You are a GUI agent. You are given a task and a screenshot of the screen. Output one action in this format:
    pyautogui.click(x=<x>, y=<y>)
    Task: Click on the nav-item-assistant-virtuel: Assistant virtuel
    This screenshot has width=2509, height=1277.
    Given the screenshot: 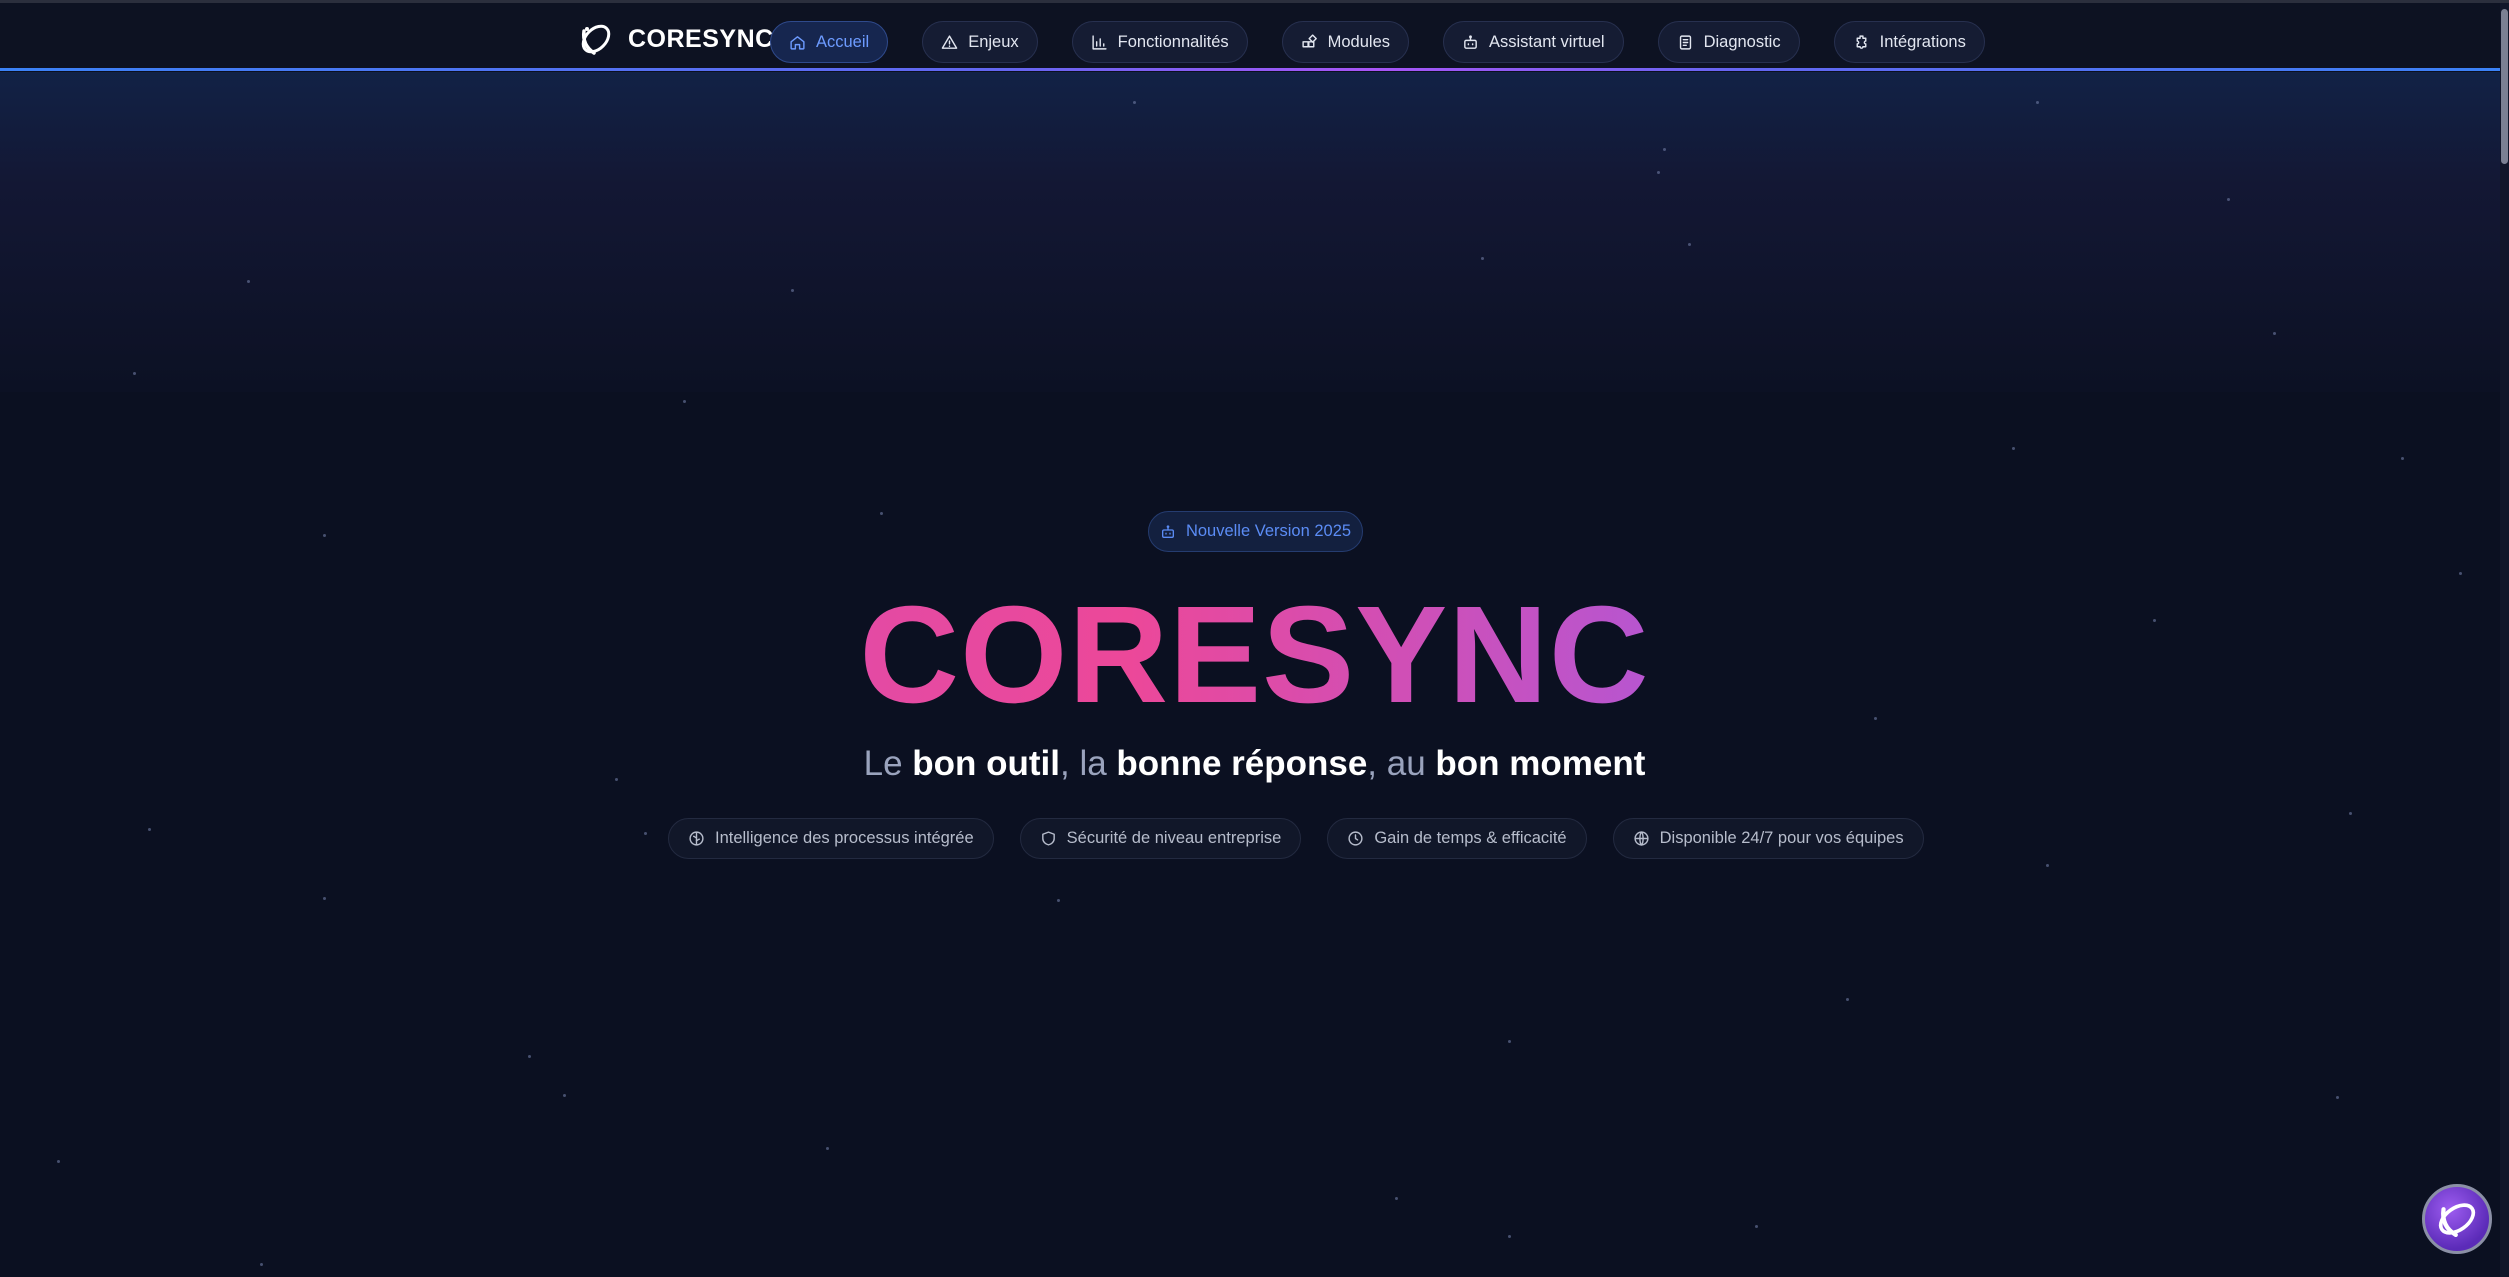 What is the action you would take?
    pyautogui.click(x=1533, y=42)
    